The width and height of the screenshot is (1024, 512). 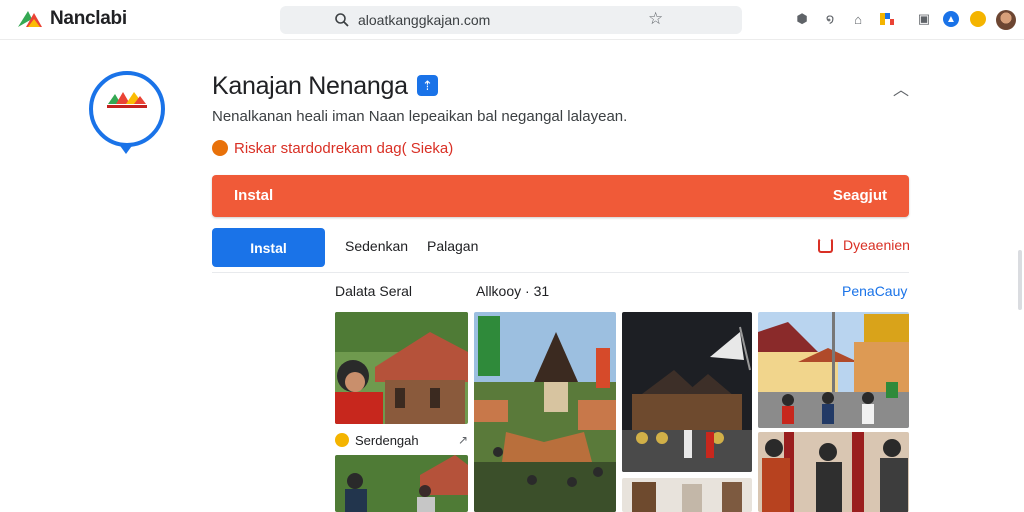 What do you see at coordinates (560, 196) in the screenshot?
I see `install-banner: Instal Seagjut` at bounding box center [560, 196].